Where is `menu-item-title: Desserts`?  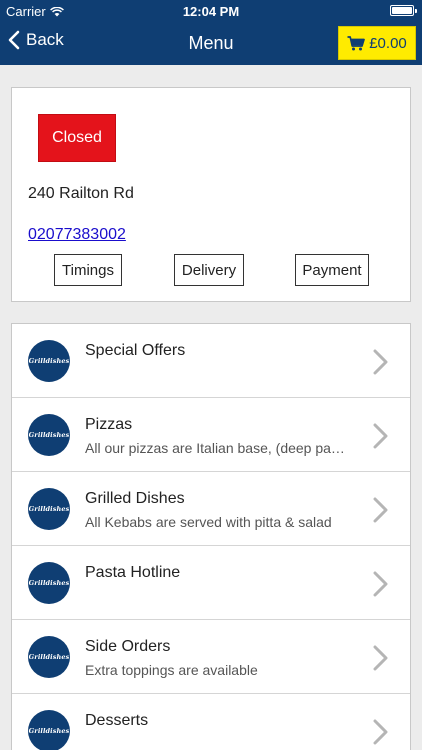
menu-item-title: Desserts is located at coordinates (117, 720).